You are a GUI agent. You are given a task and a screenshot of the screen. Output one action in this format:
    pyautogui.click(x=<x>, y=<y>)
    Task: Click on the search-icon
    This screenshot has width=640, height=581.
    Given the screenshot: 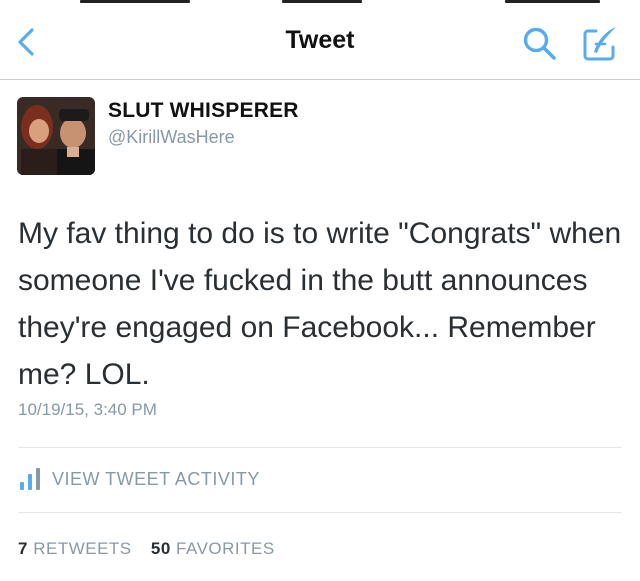 What is the action you would take?
    pyautogui.click(x=539, y=43)
    